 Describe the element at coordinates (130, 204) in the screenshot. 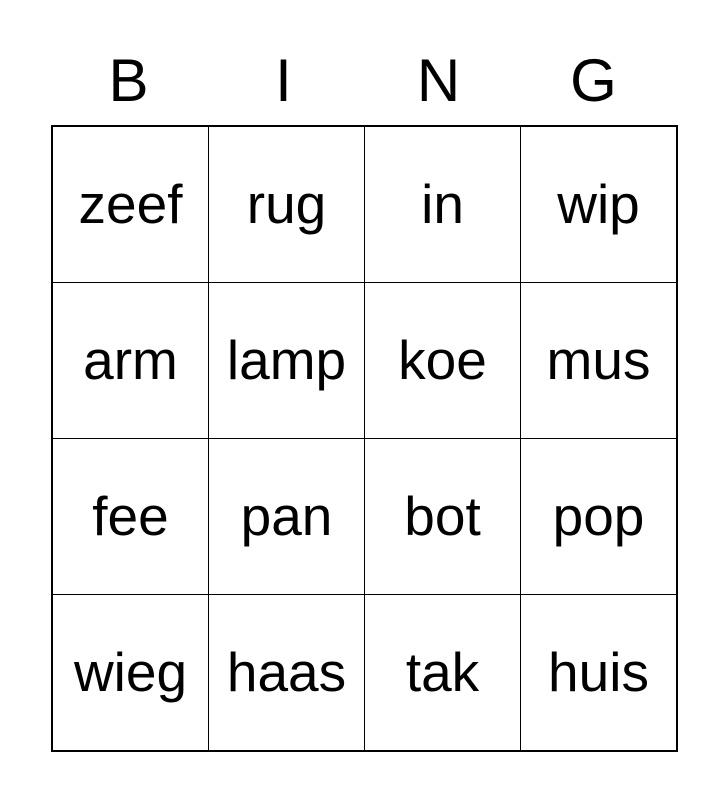

I see `bingo-cell: zeef` at that location.